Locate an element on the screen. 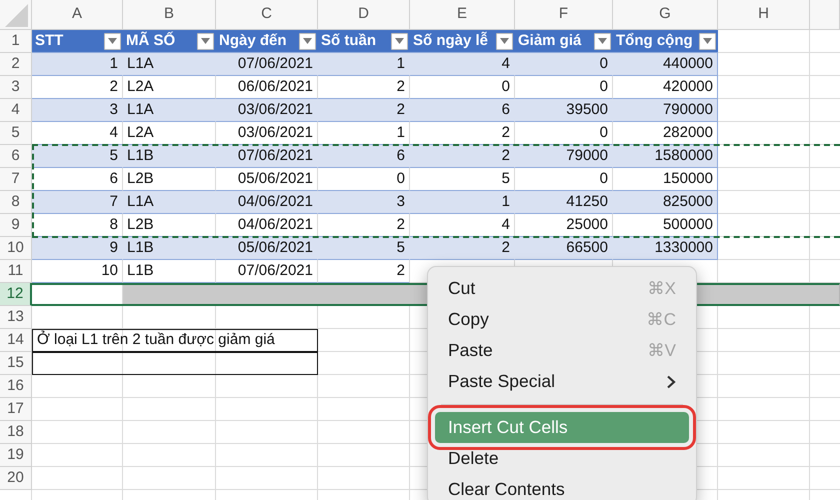 This screenshot has height=500, width=840. row-header: 5 is located at coordinates (16, 133).